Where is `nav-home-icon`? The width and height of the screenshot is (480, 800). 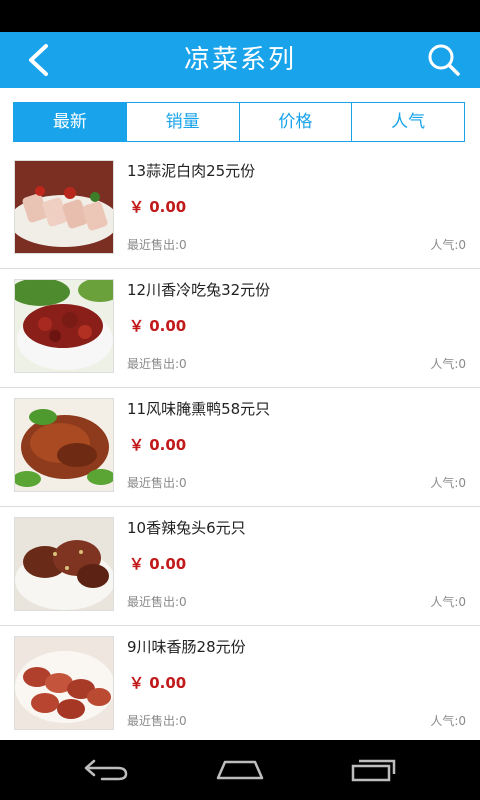
nav-home-icon is located at coordinates (240, 770).